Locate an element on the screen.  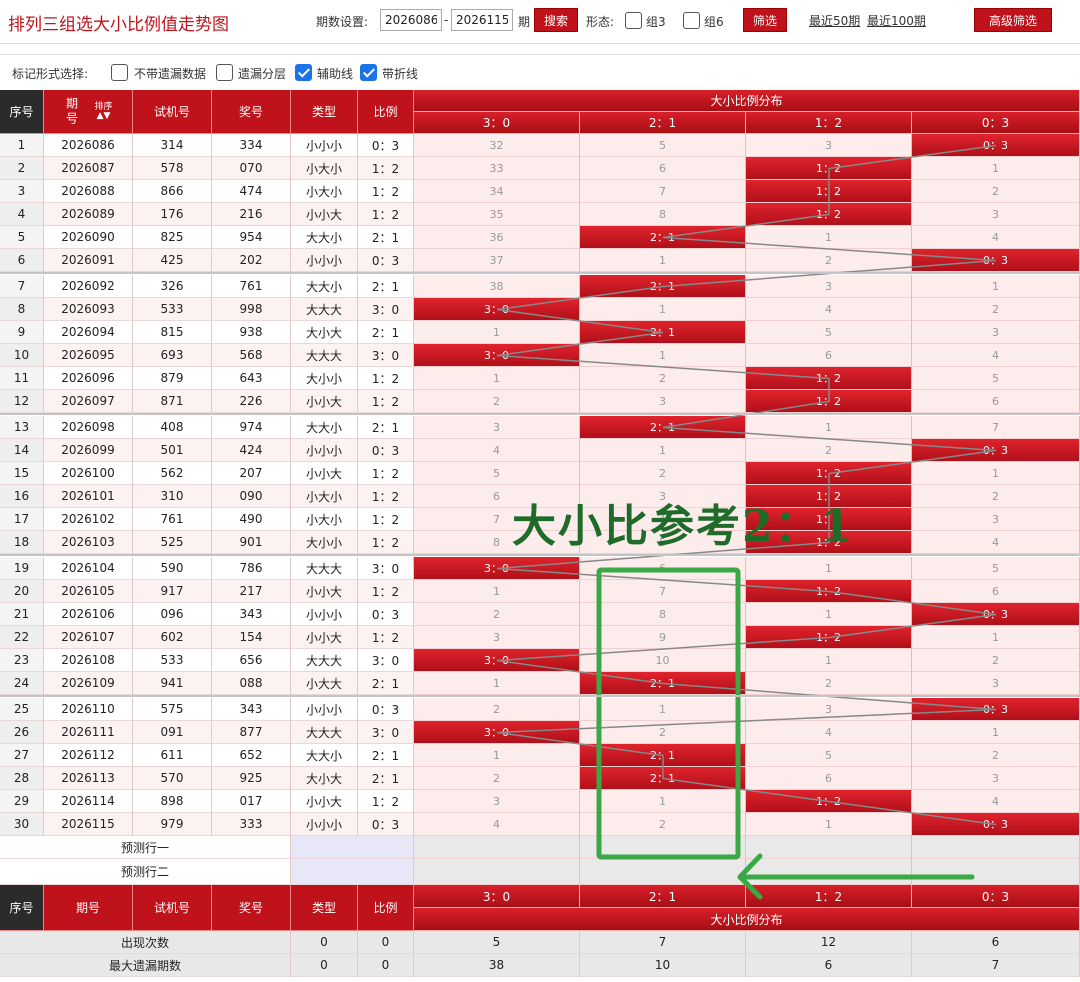
prize-cell: 652 is located at coordinates (251, 755).